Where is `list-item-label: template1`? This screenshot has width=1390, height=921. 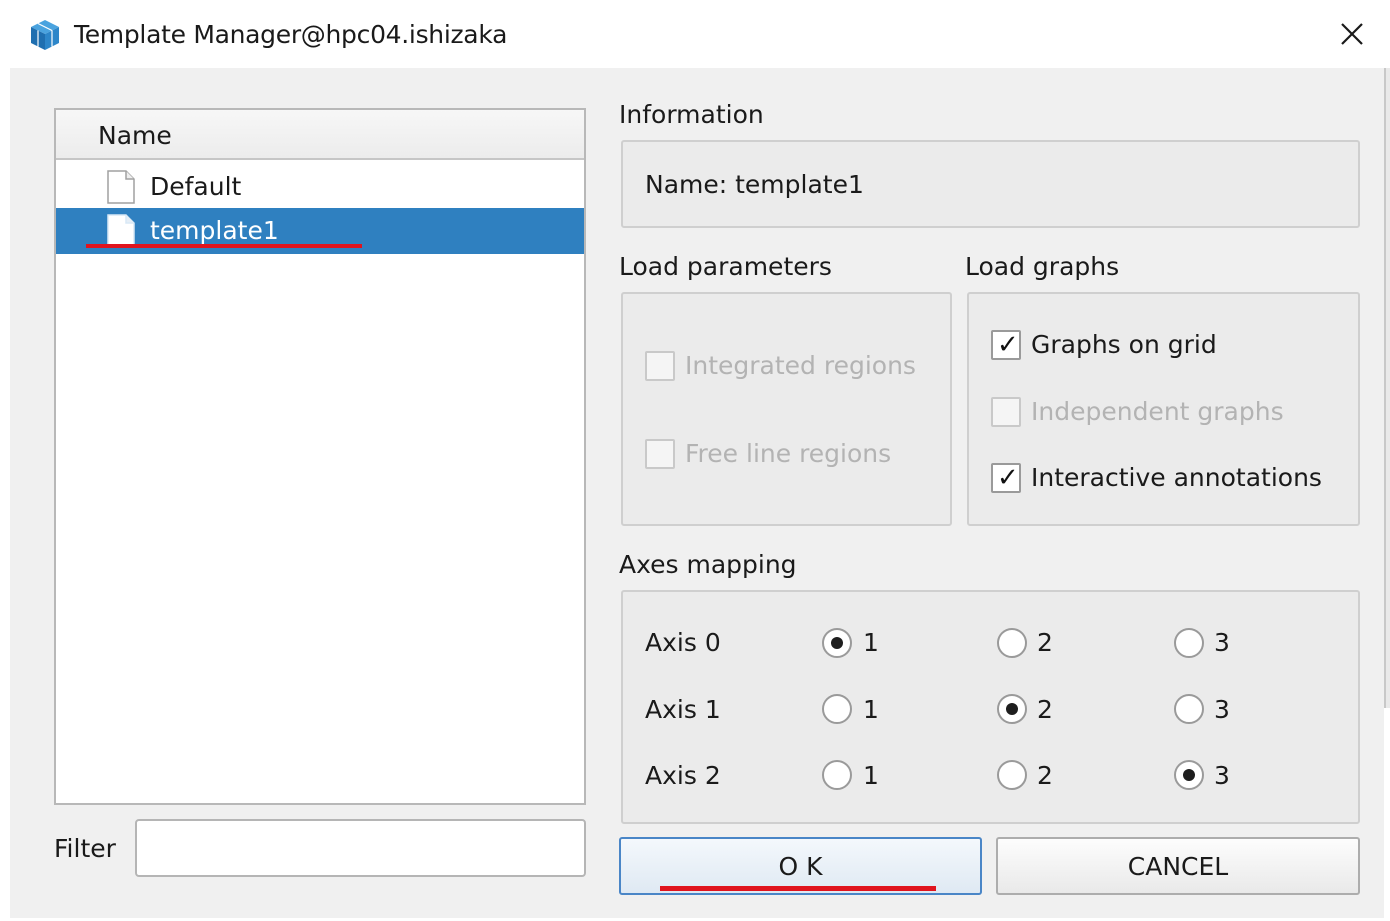 list-item-label: template1 is located at coordinates (214, 230).